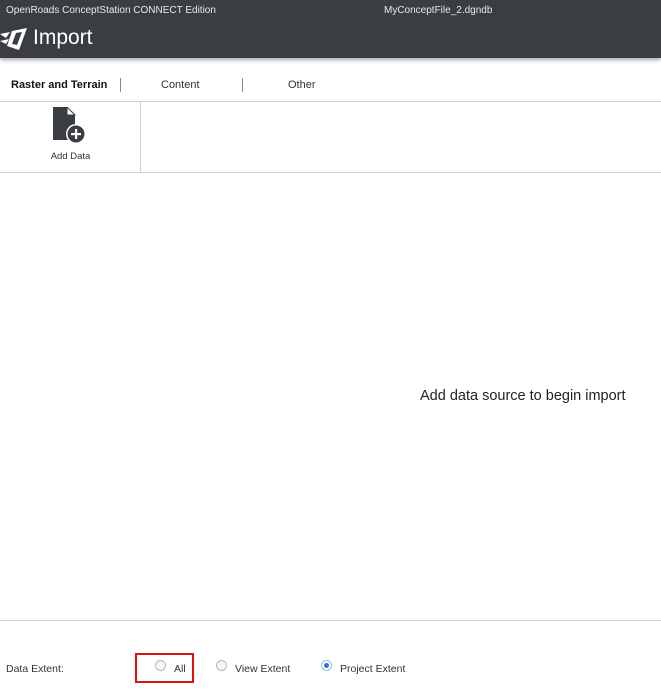 The image size is (661, 699). I want to click on ribbon: Add Data, so click(330, 137).